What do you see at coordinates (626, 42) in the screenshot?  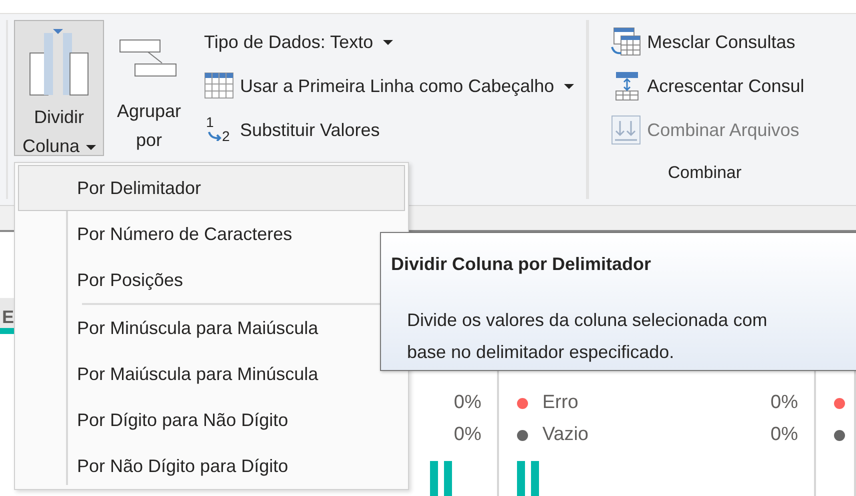 I see `merge-tables-icon` at bounding box center [626, 42].